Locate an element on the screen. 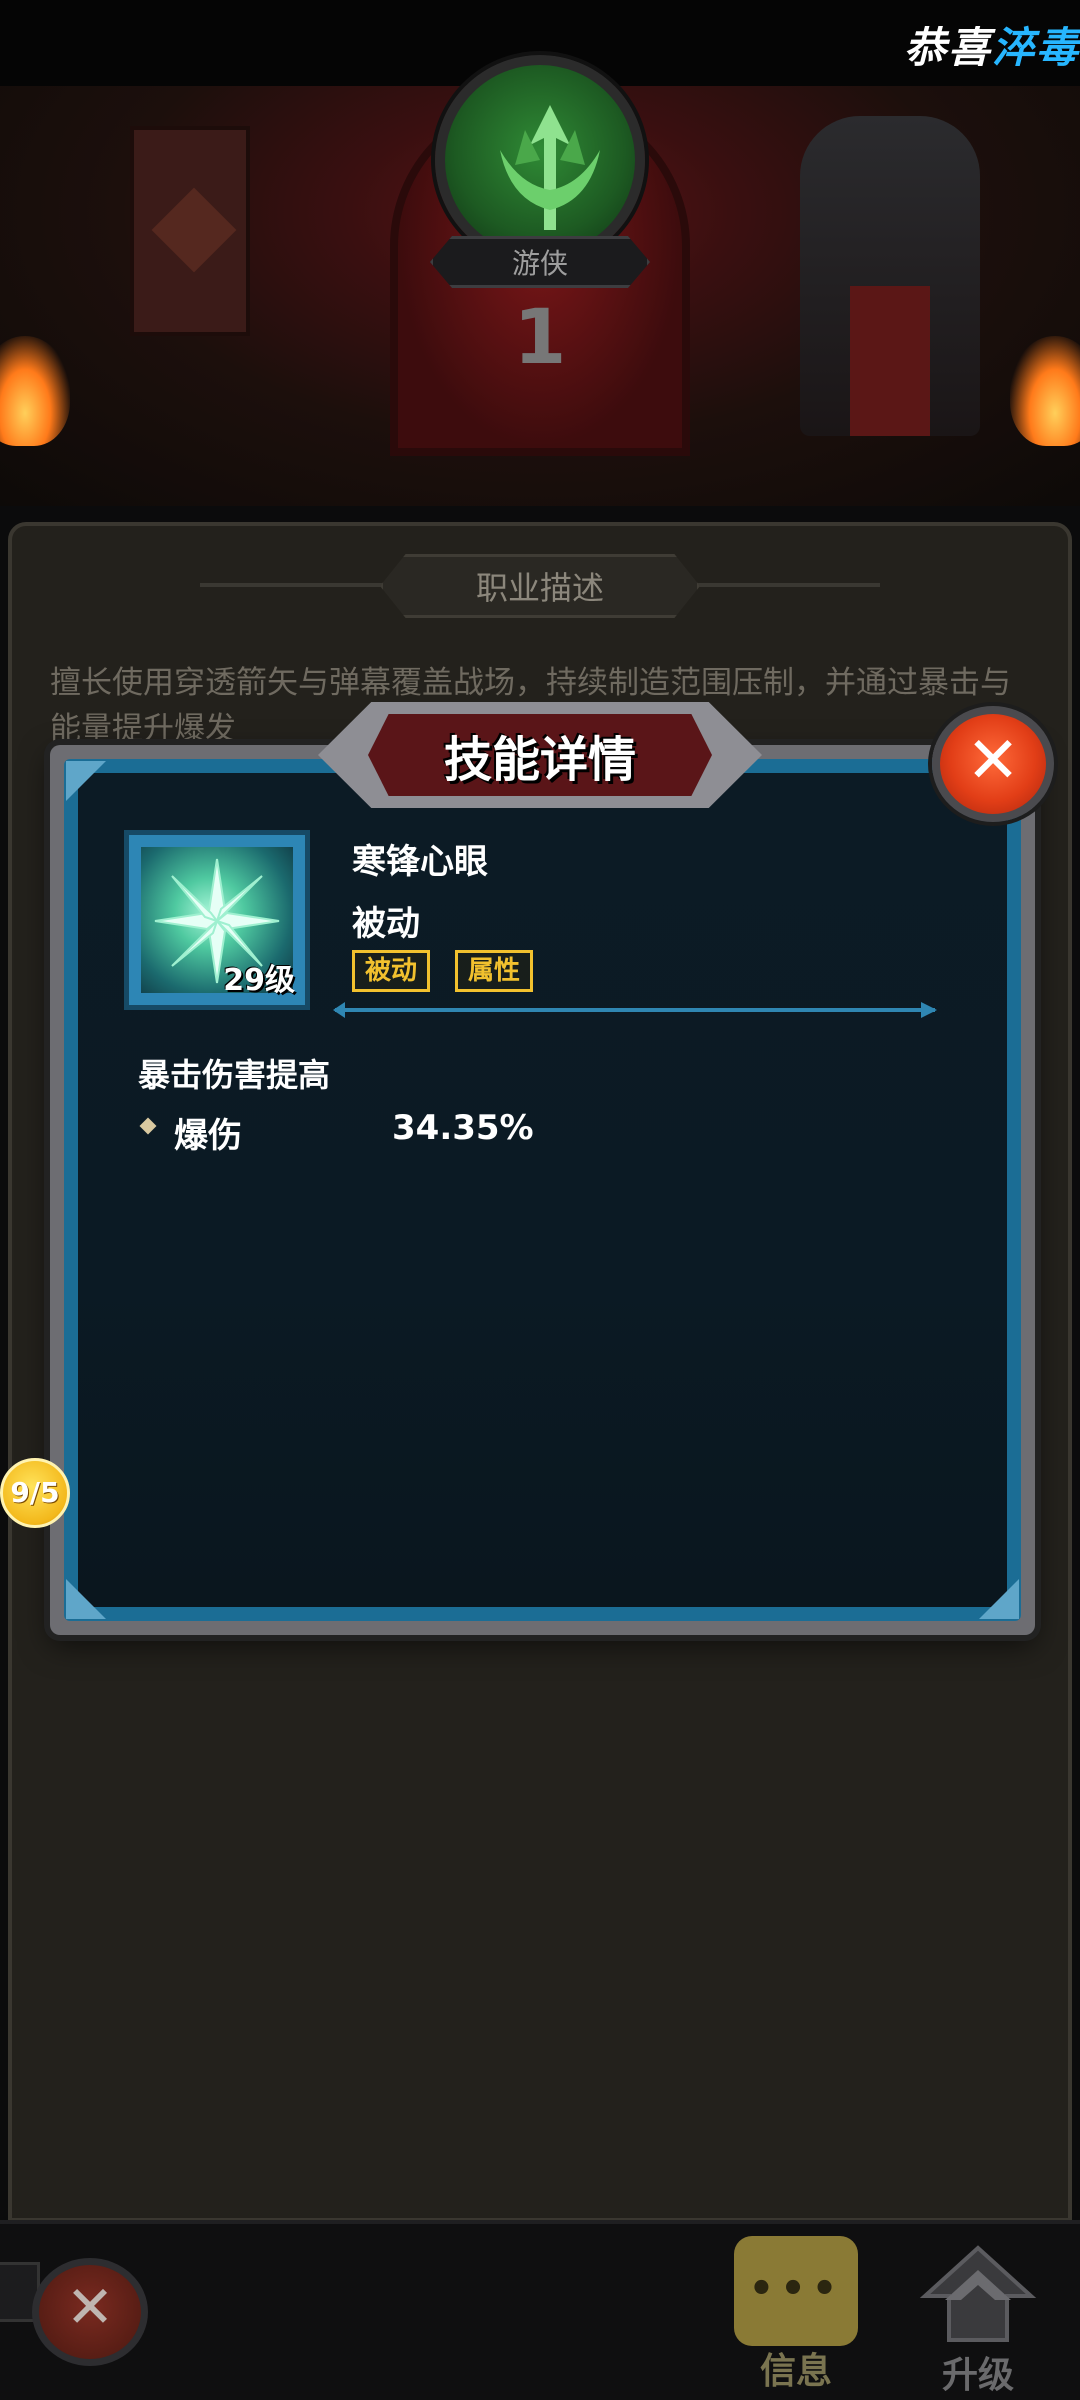 The height and width of the screenshot is (2400, 1080). wall-banner is located at coordinates (190, 231).